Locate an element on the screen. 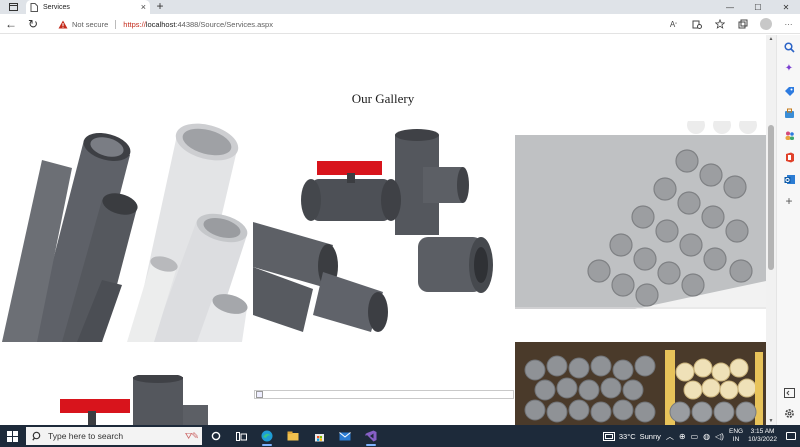 This screenshot has height=447, width=800. language-code: ENG is located at coordinates (736, 431).